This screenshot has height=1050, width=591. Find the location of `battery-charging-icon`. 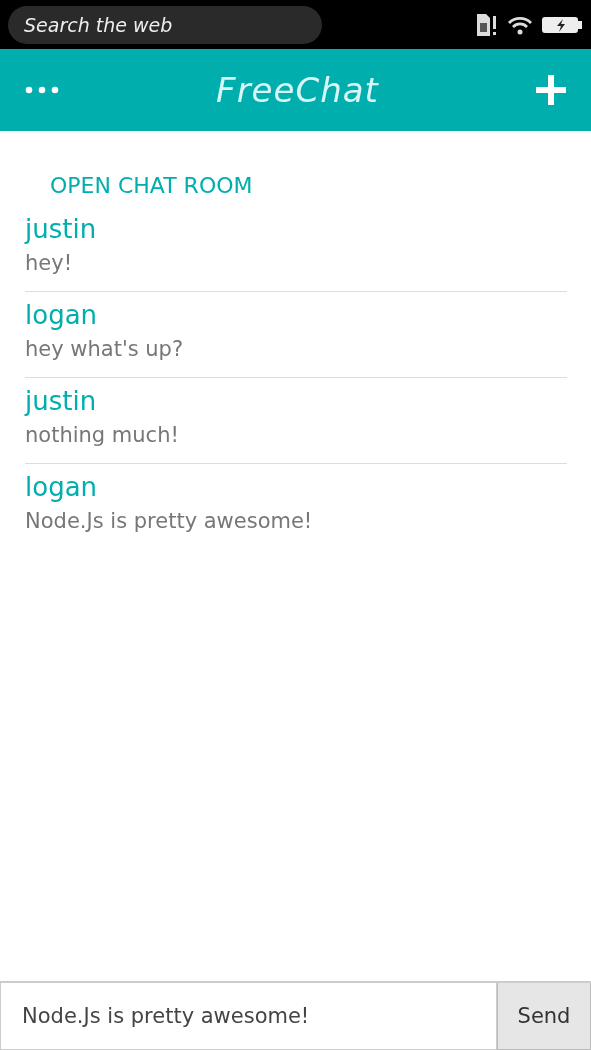

battery-charging-icon is located at coordinates (562, 24).